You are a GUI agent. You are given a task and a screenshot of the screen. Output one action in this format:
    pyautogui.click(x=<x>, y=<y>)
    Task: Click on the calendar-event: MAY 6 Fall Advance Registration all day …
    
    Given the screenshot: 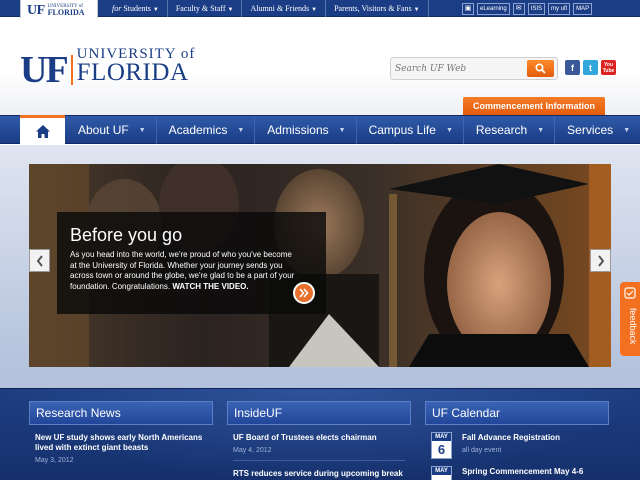 What is the action you would take?
    pyautogui.click(x=517, y=445)
    